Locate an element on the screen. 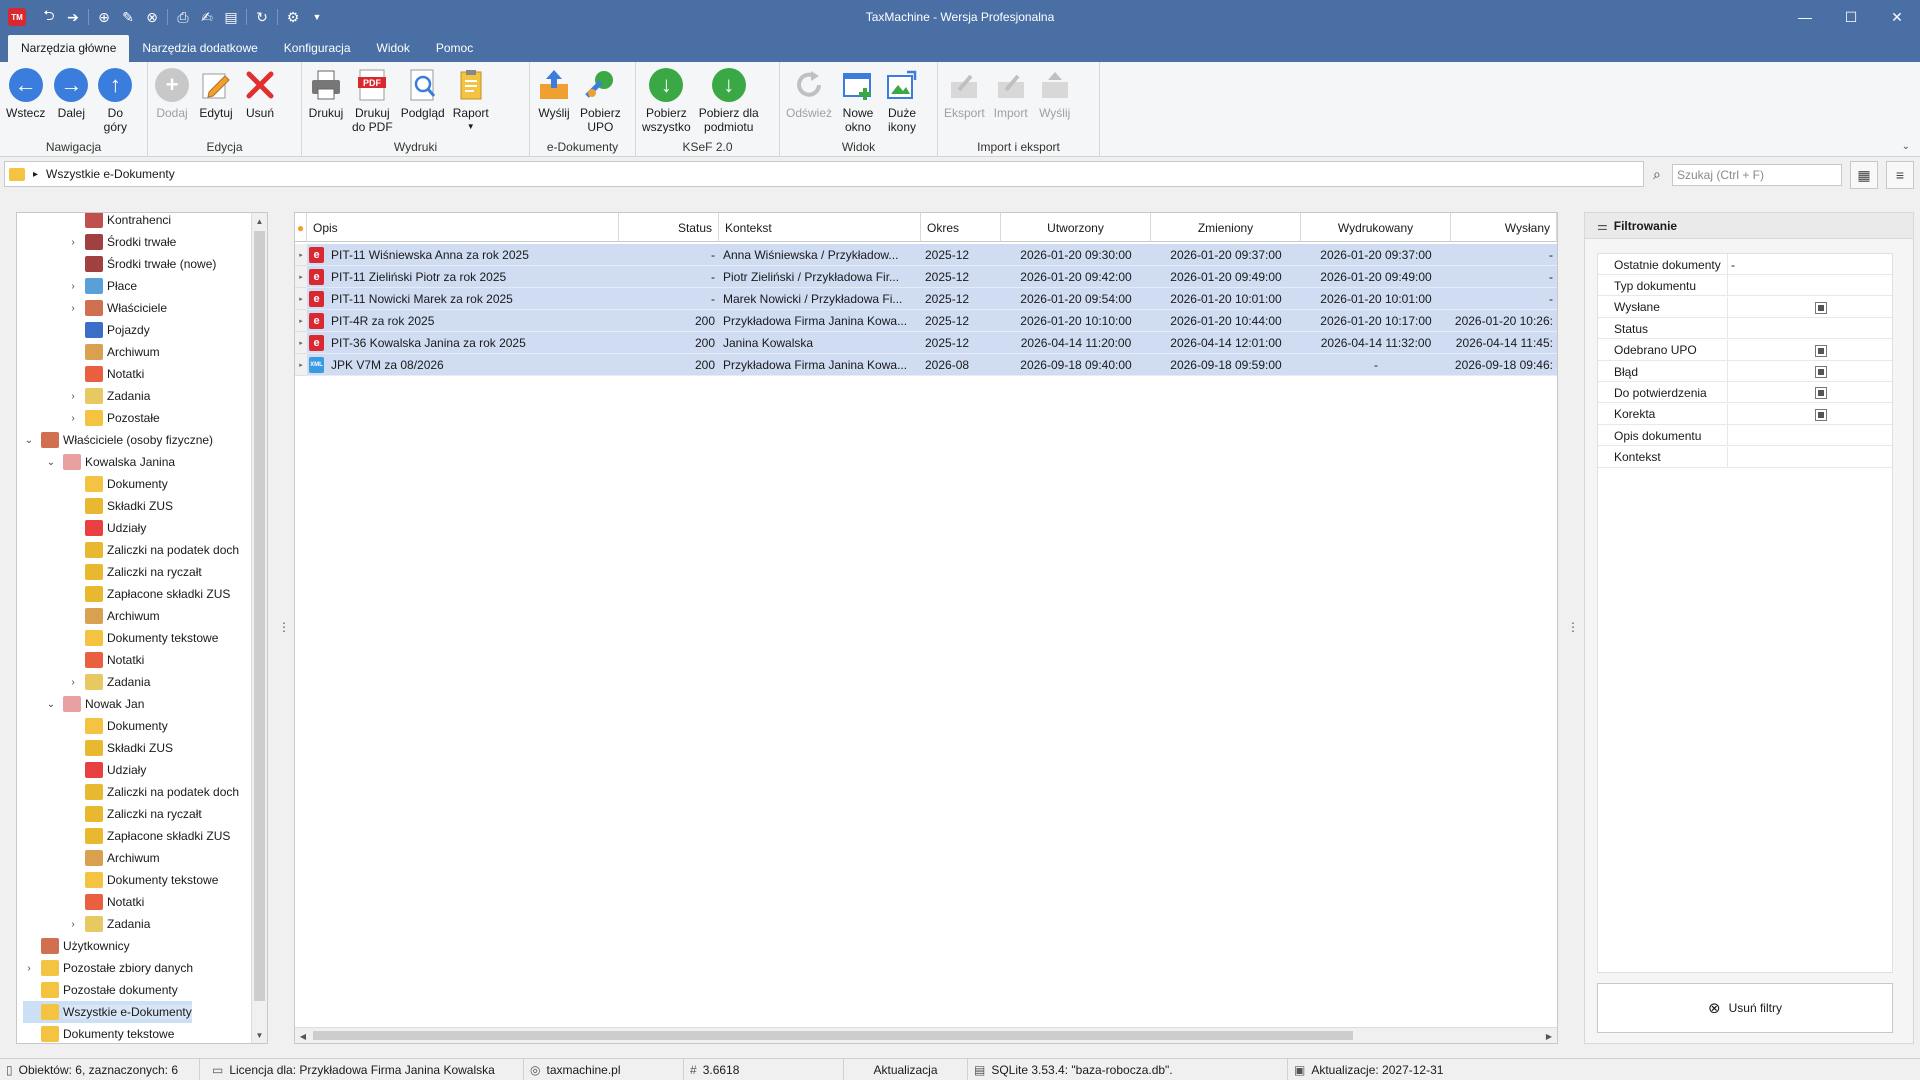 The width and height of the screenshot is (1920, 1080). col-utworzony: Utworzony is located at coordinates (1076, 227).